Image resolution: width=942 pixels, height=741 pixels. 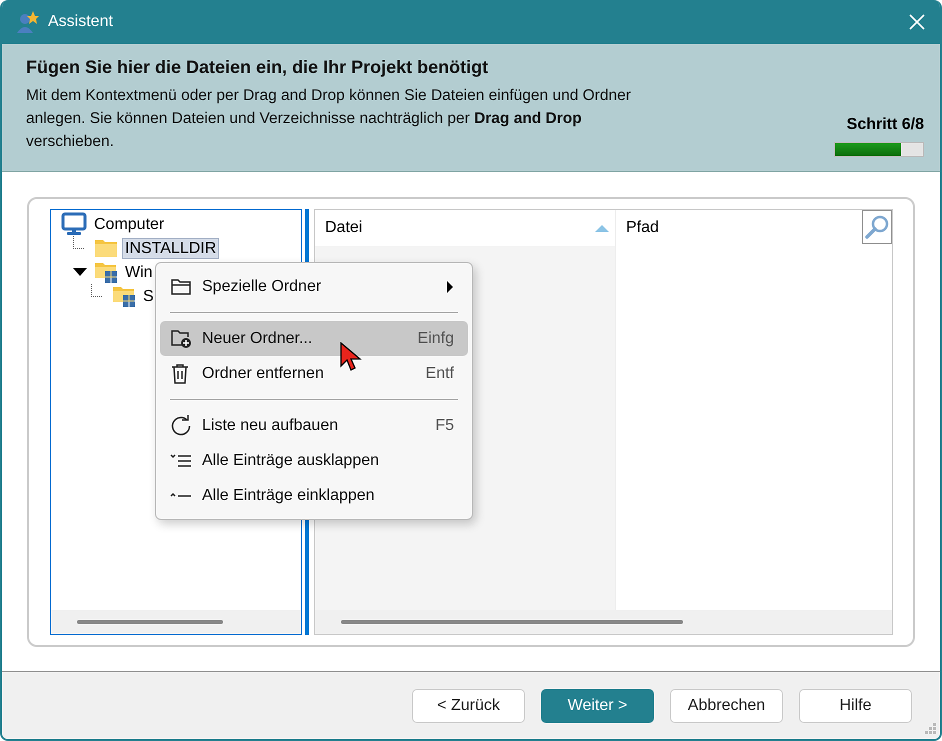 I want to click on window-title: Assistent, so click(x=80, y=22).